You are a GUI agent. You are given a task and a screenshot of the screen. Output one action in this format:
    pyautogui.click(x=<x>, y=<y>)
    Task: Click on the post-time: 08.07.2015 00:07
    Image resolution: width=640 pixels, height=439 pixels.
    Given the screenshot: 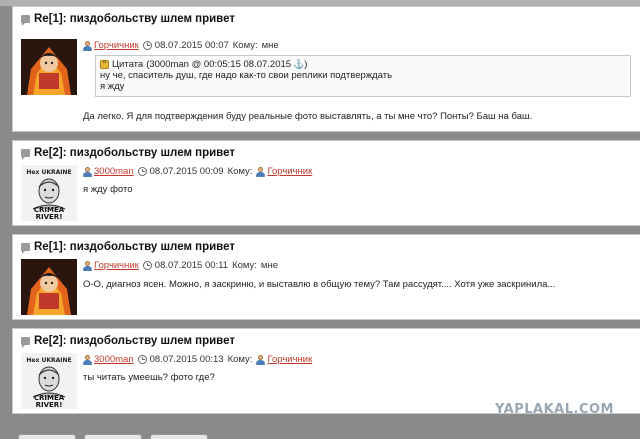 What is the action you would take?
    pyautogui.click(x=191, y=45)
    